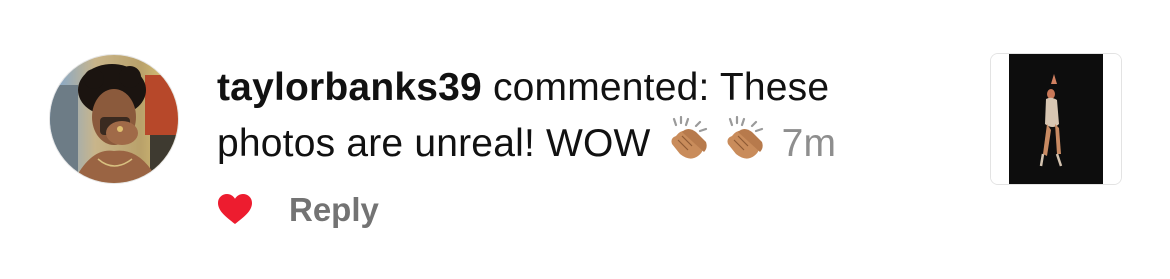 The width and height of the screenshot is (1170, 279). I want to click on username-link: taylorbanks39, so click(349, 87).